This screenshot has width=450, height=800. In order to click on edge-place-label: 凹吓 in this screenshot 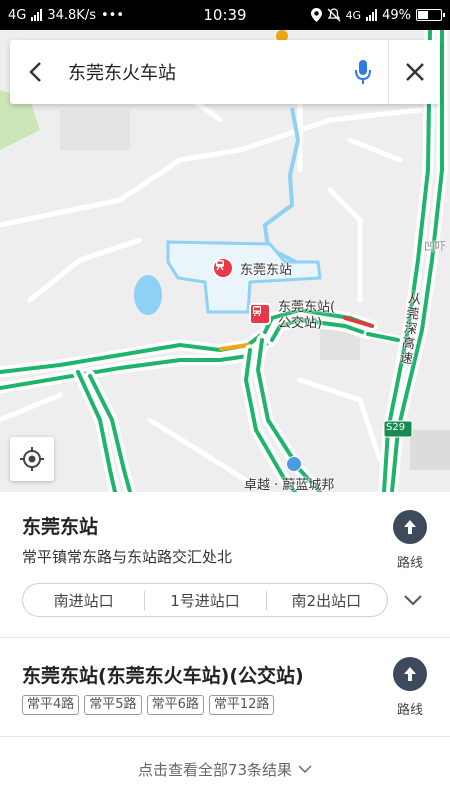, I will do `click(435, 246)`.